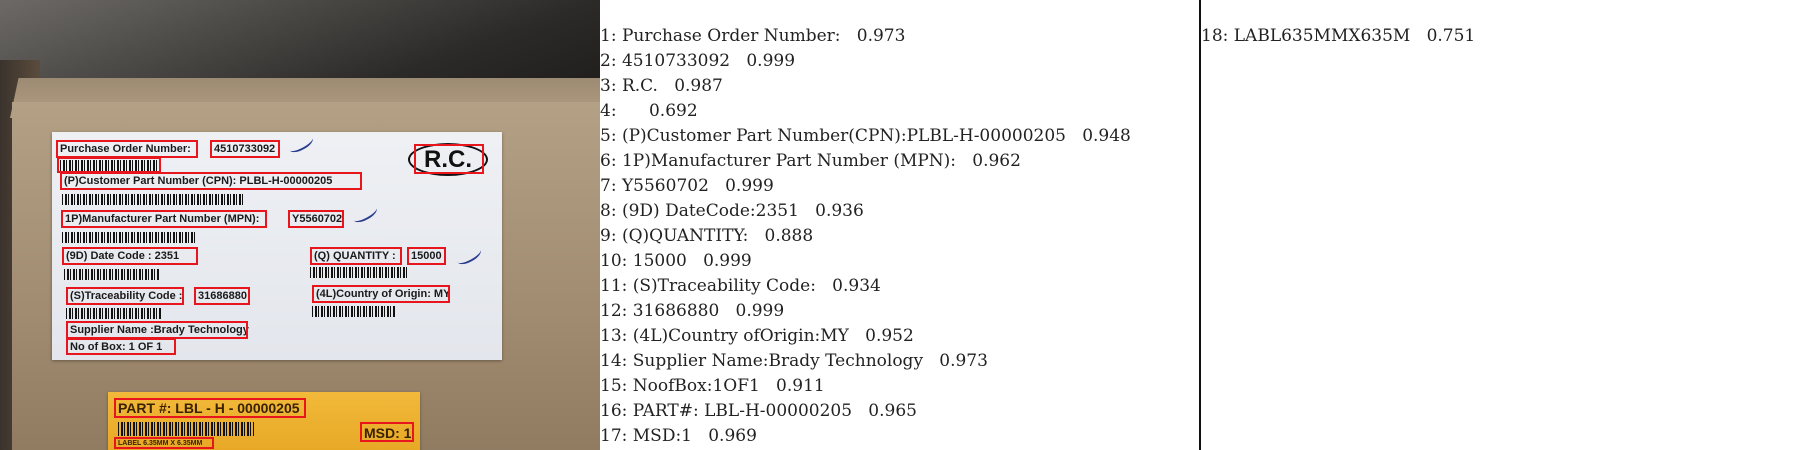 This screenshot has width=1800, height=450. What do you see at coordinates (687, 186) in the screenshot?
I see `result-line-7: 7: Y5560702 0.999` at bounding box center [687, 186].